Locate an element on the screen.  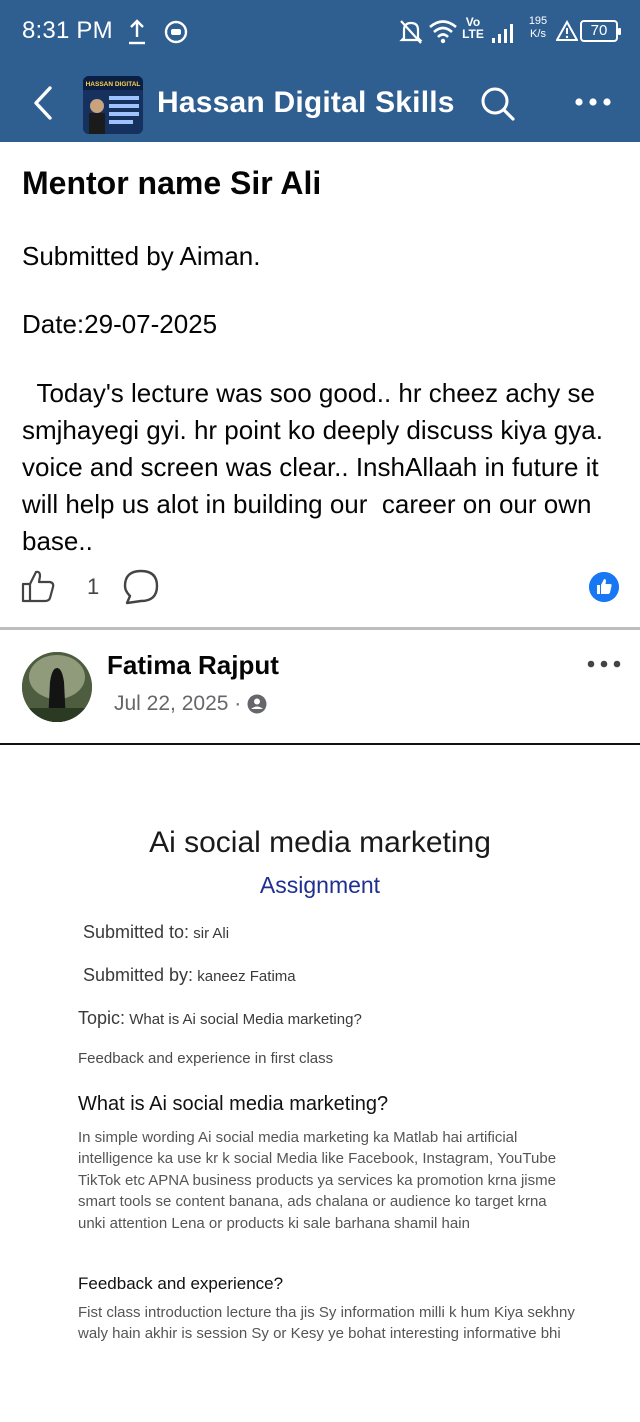
comment-icon is located at coordinates (141, 587).